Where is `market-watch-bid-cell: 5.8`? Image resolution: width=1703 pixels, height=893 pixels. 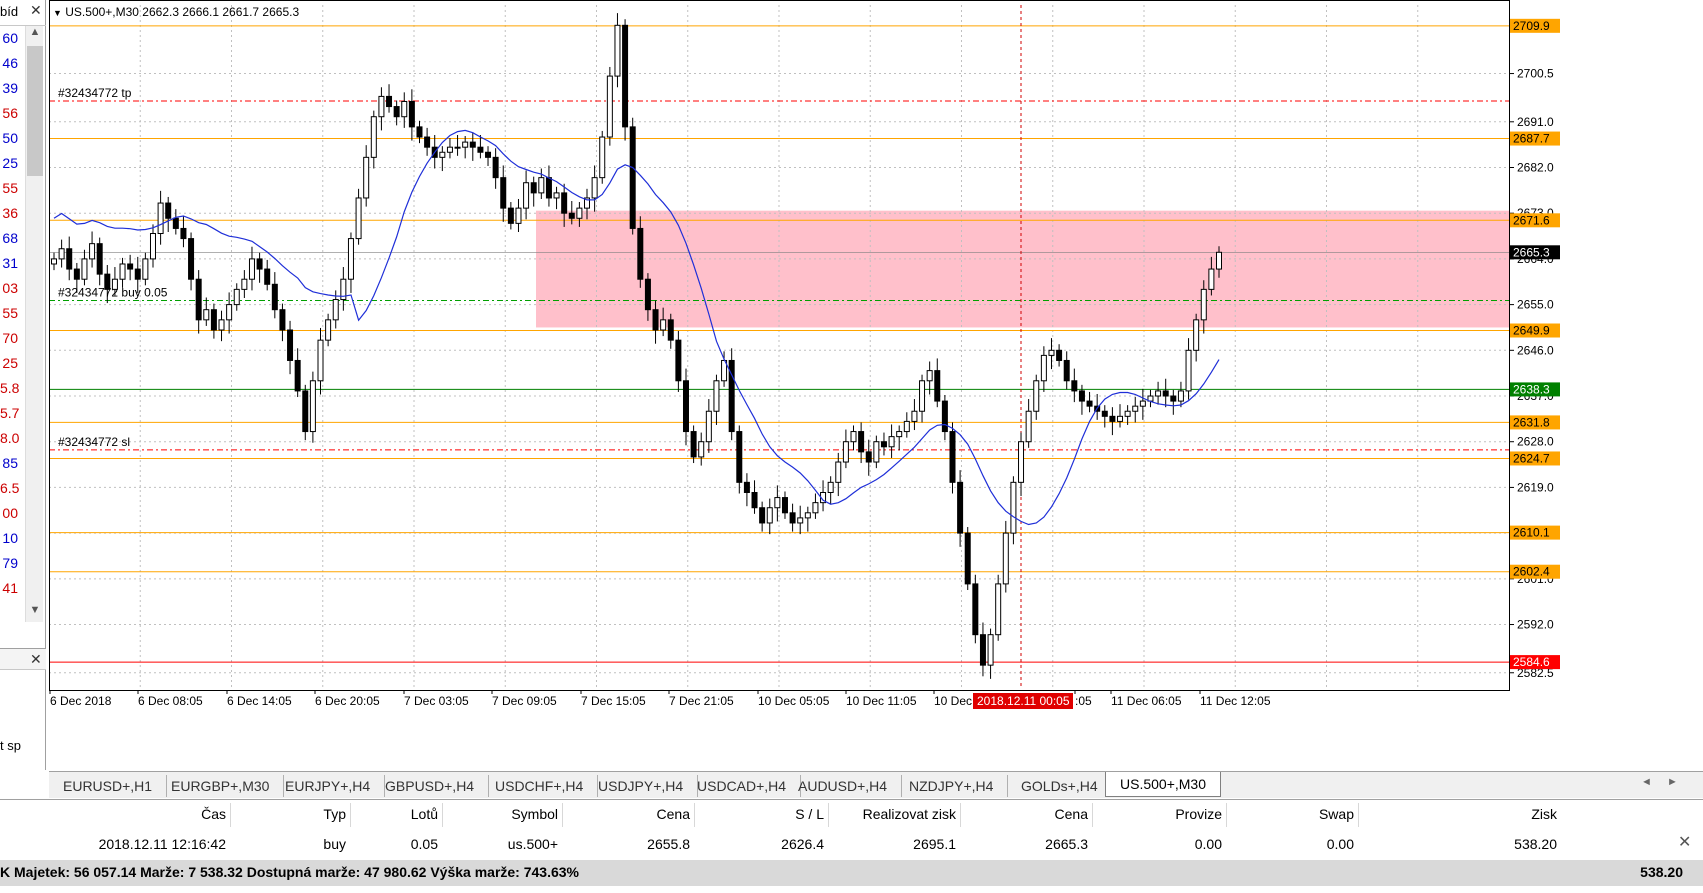
market-watch-bid-cell: 5.8 is located at coordinates (10, 388).